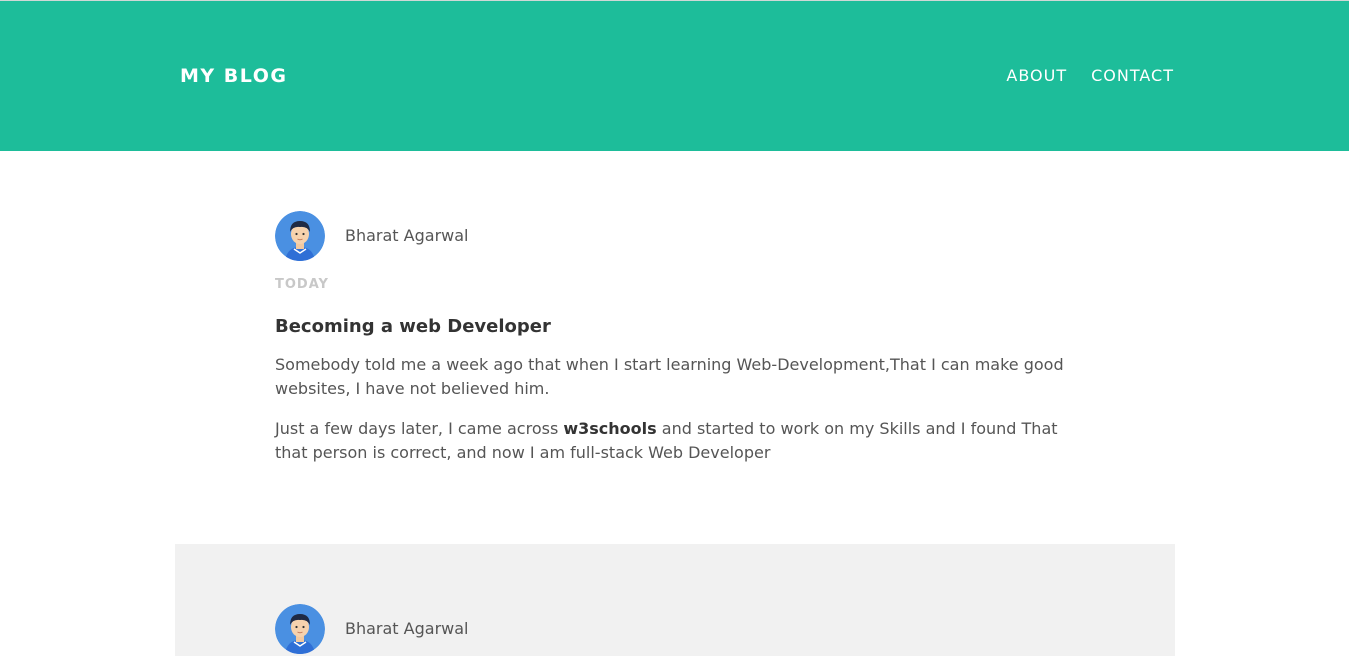 Image resolution: width=1349 pixels, height=656 pixels. I want to click on nav-about-link: ABOUT, so click(1036, 76).